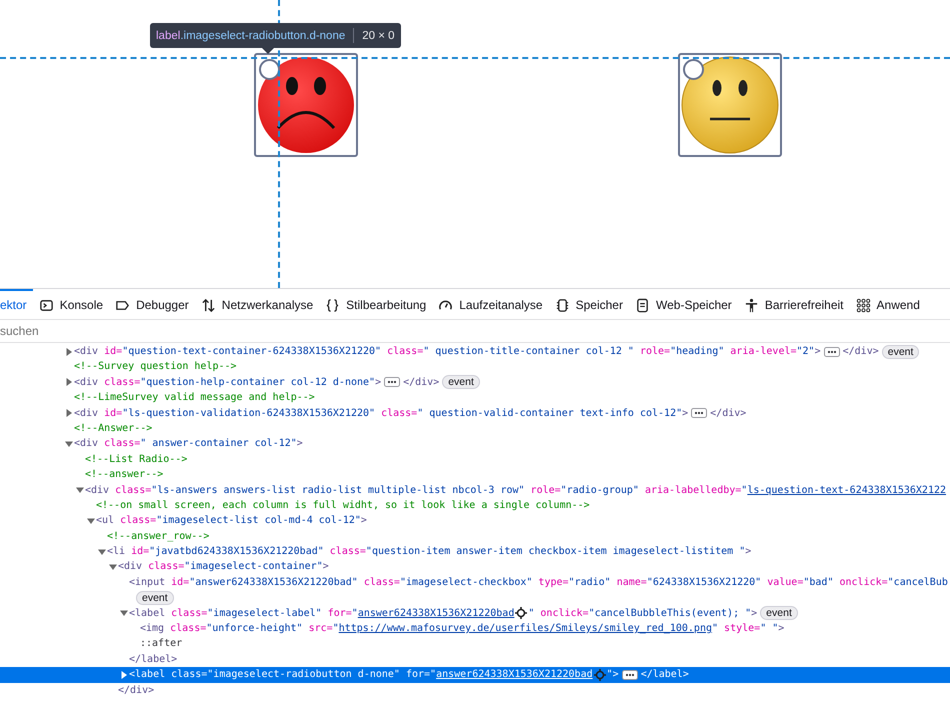 The image size is (950, 705). Describe the element at coordinates (475, 428) in the screenshot. I see `markup-row: <!--Answer-->` at that location.